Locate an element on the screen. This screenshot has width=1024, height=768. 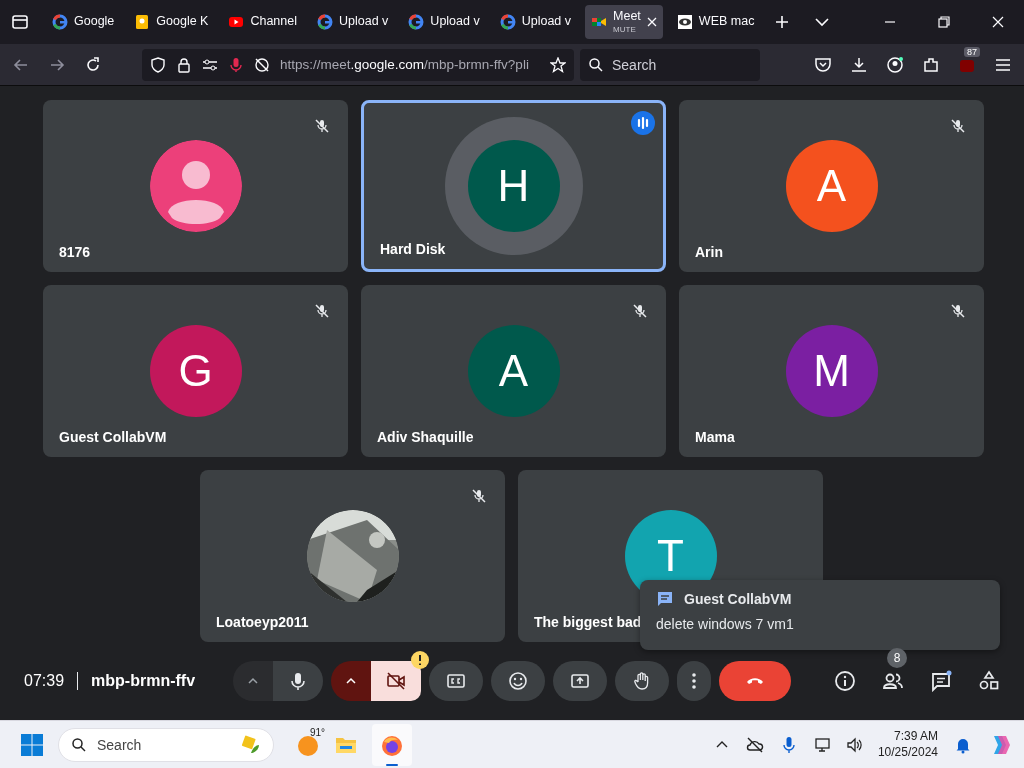
browser-tab: WEB mac is located at coordinates (715, 22).